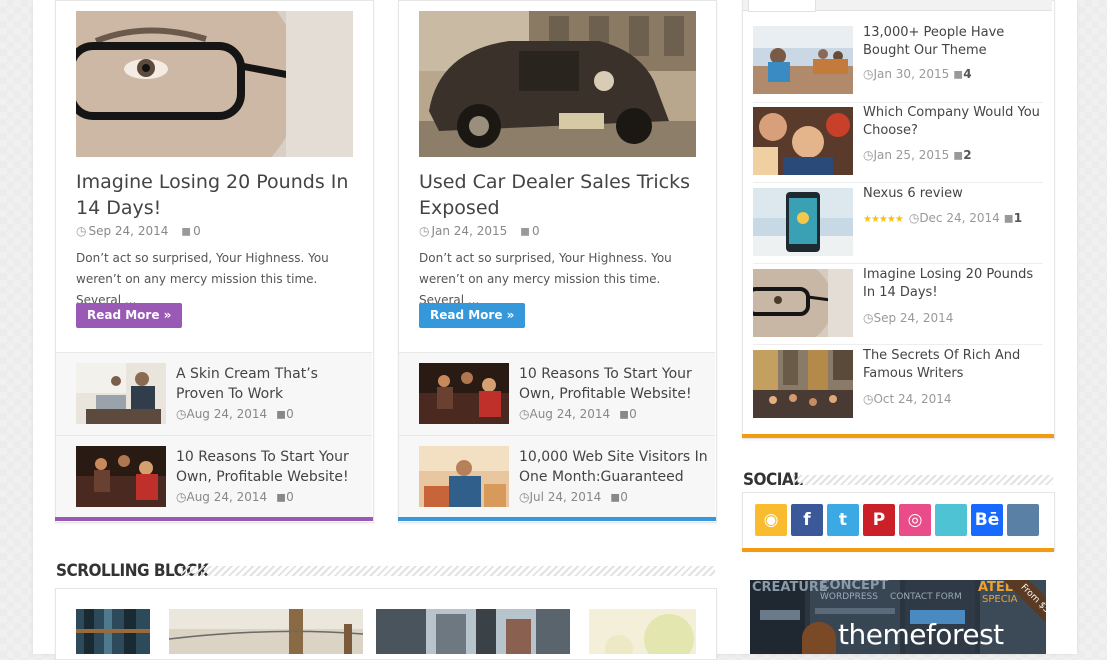 This screenshot has width=1107, height=660. What do you see at coordinates (1000, 599) in the screenshot?
I see `ad-word: SPECIA` at bounding box center [1000, 599].